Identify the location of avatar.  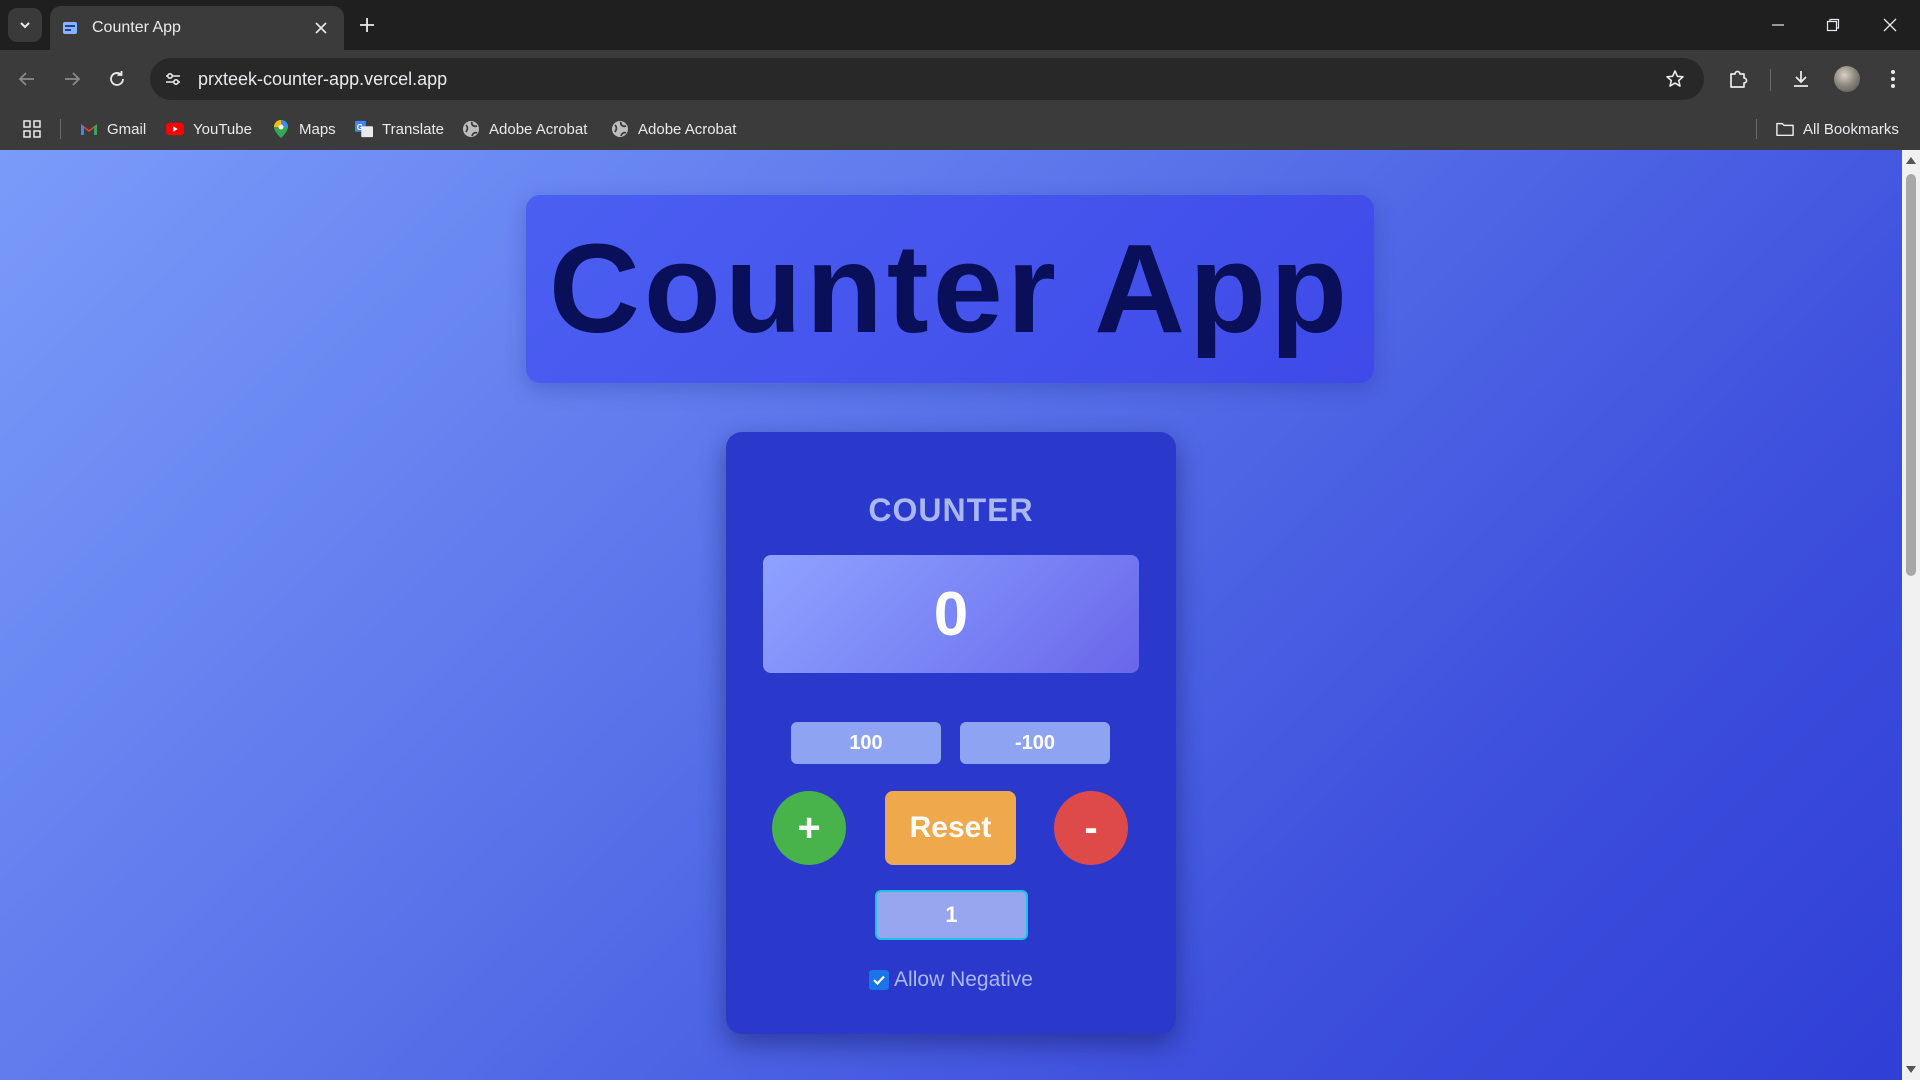
(1847, 79).